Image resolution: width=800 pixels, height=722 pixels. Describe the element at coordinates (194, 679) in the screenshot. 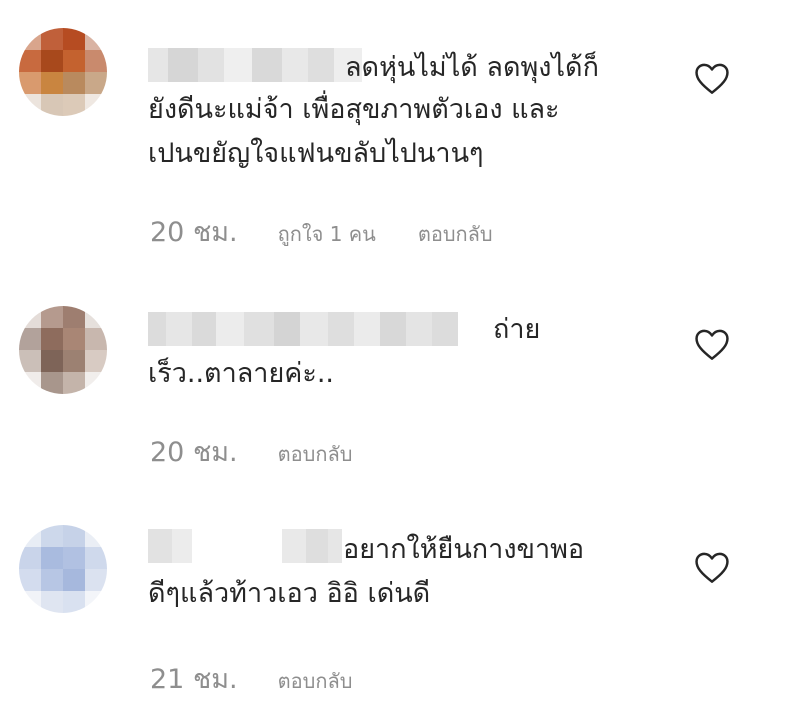

I see `timestamp: 21 ชม.` at that location.